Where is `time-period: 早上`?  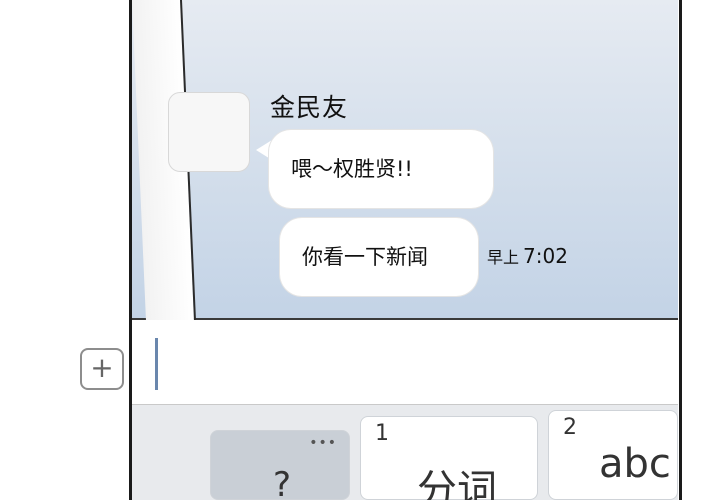 time-period: 早上 is located at coordinates (503, 257).